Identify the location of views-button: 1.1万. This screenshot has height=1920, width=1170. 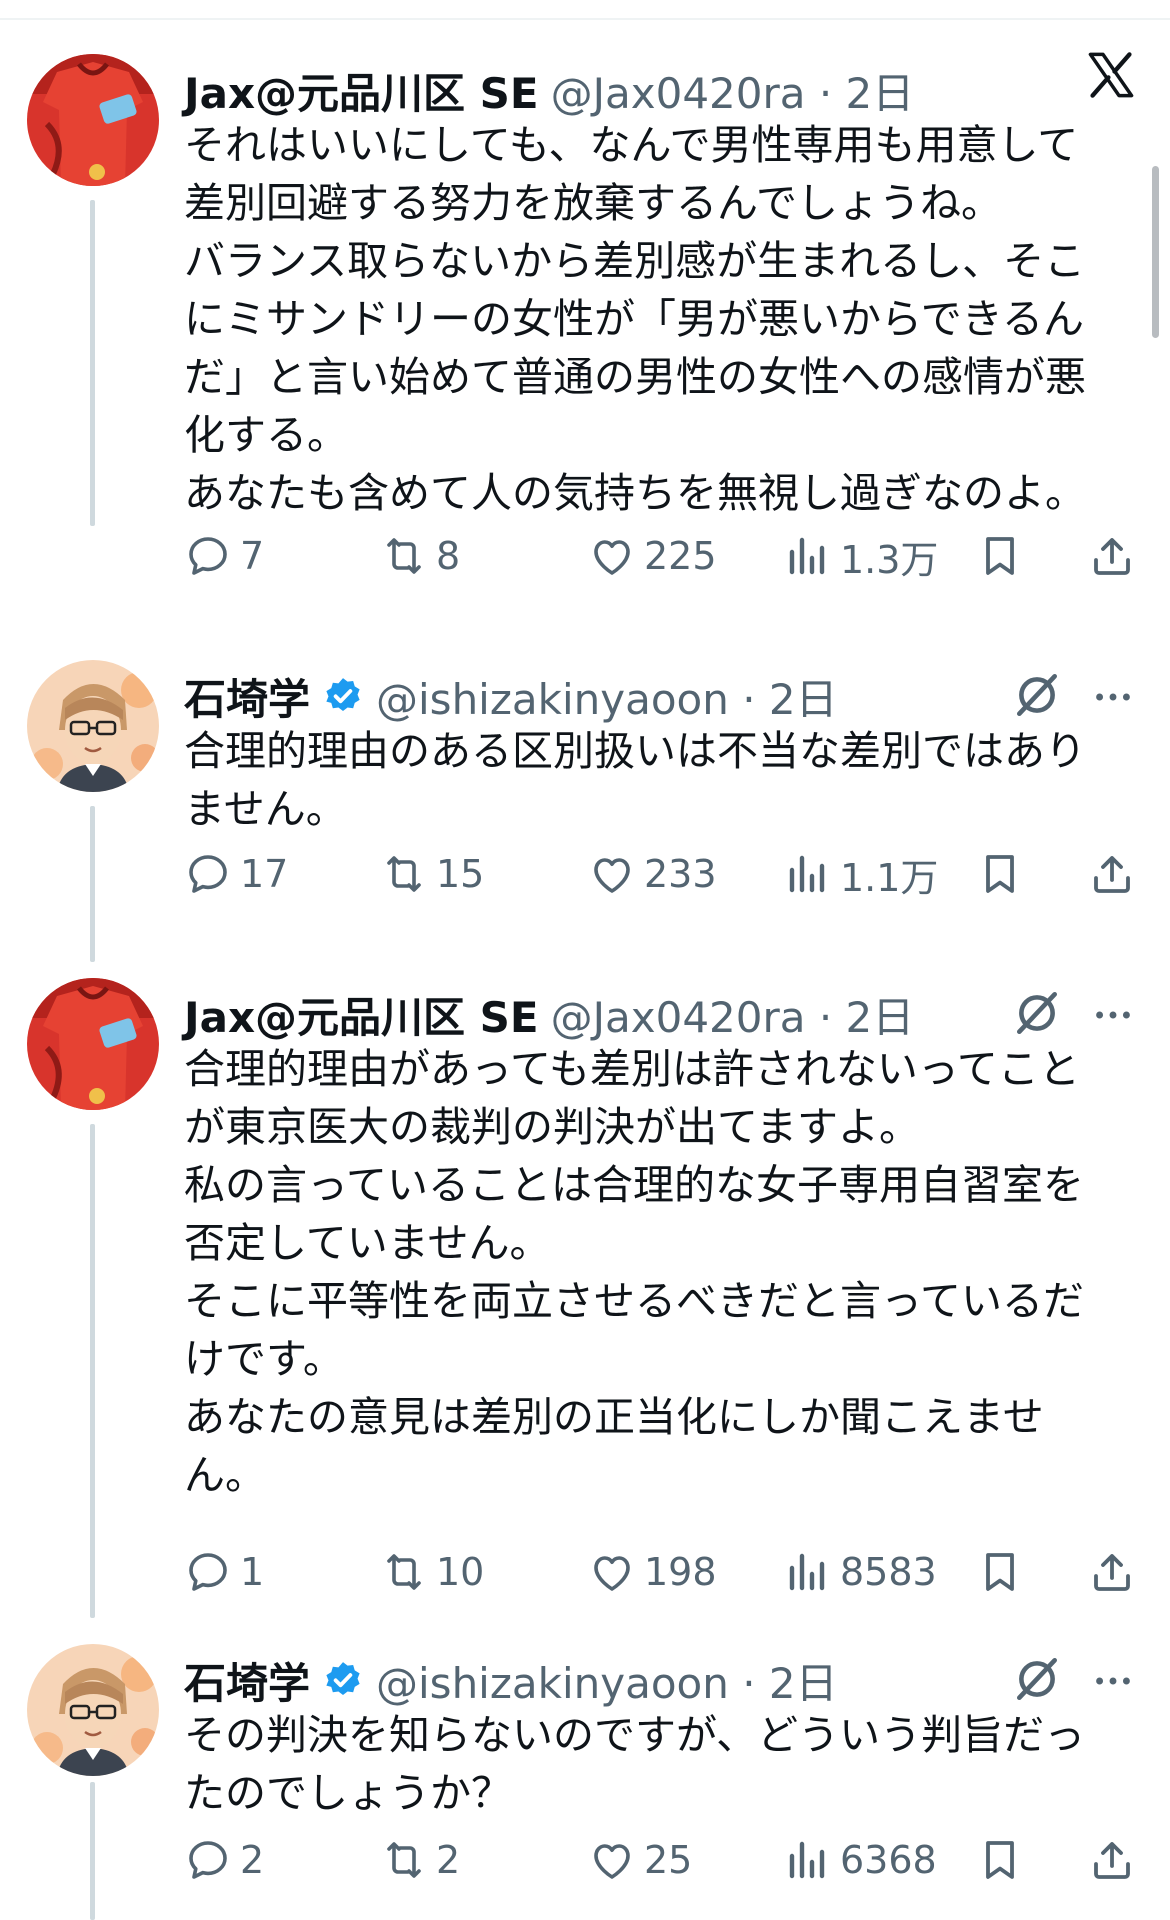
(861, 874).